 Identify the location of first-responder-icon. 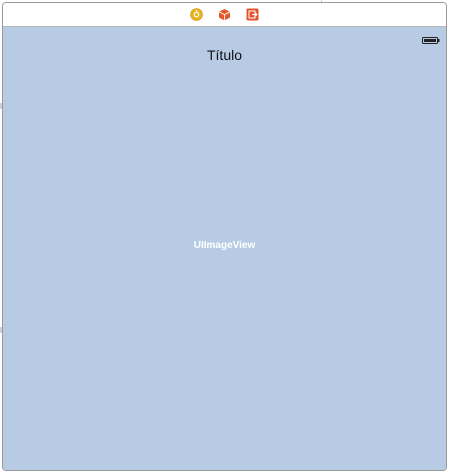
(225, 15).